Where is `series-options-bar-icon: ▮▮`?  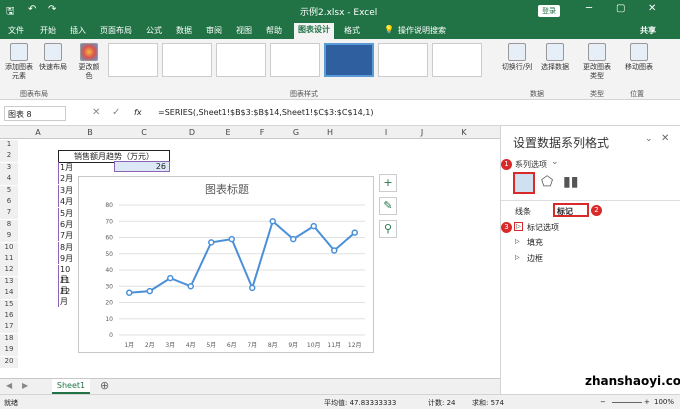
series-options-bar-icon: ▮▮ is located at coordinates (570, 182).